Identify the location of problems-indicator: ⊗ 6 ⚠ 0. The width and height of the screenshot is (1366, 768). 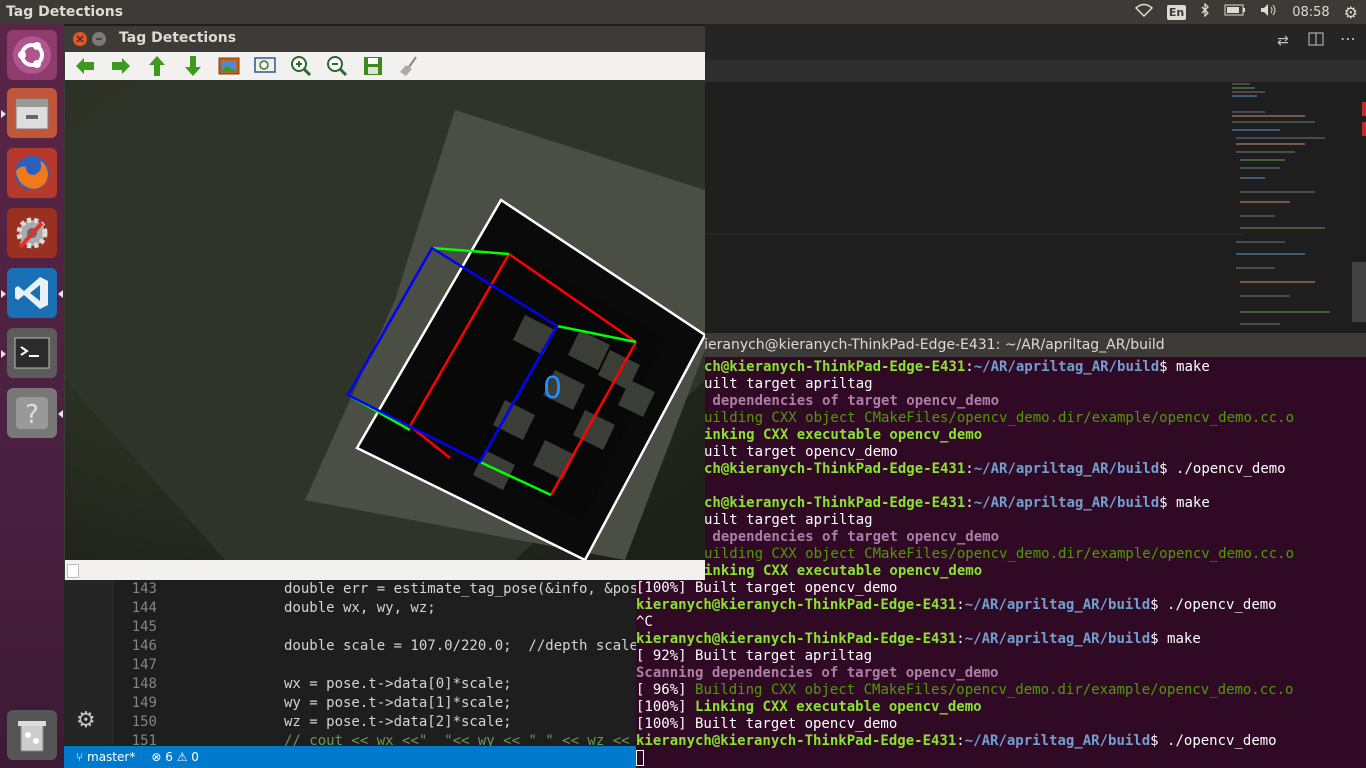
(175, 757).